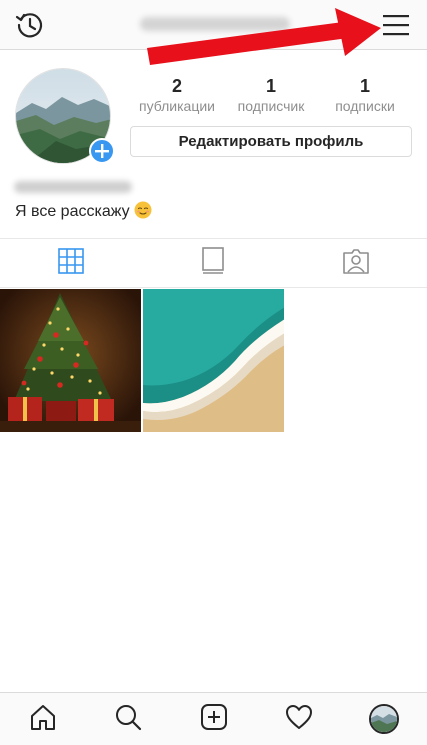 The image size is (427, 745). I want to click on profile-stats: 2 публикации 1 подписчик 1 подписки, so click(271, 96).